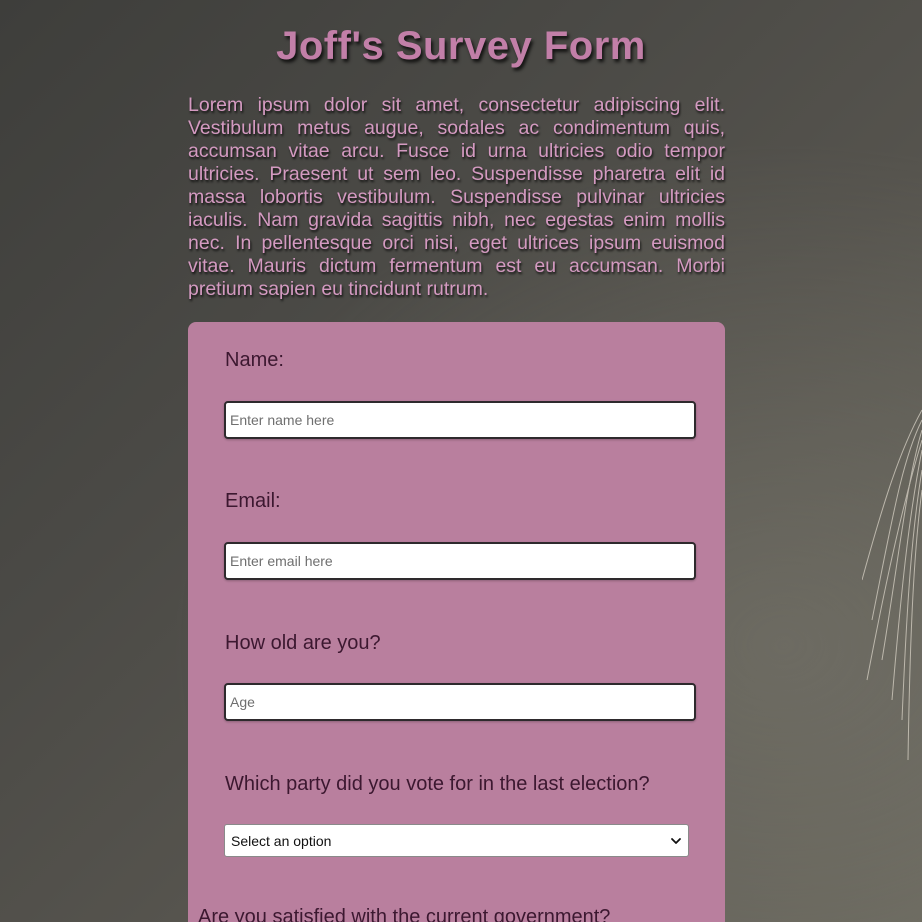 This screenshot has height=922, width=922. I want to click on email-label: Email:, so click(253, 501).